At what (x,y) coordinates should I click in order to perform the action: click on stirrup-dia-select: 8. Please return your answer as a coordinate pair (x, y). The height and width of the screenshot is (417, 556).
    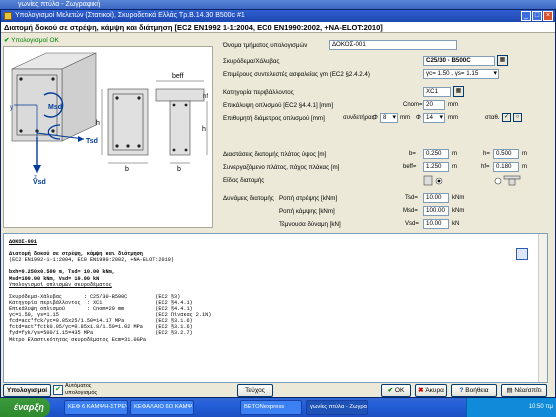
    Looking at the image, I should click on (389, 118).